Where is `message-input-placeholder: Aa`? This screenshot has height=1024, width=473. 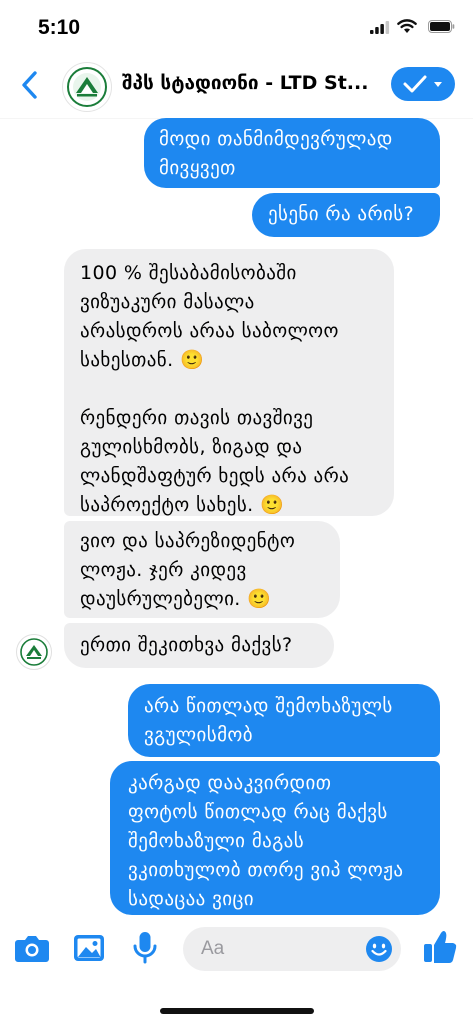
message-input-placeholder: Aa is located at coordinates (213, 948).